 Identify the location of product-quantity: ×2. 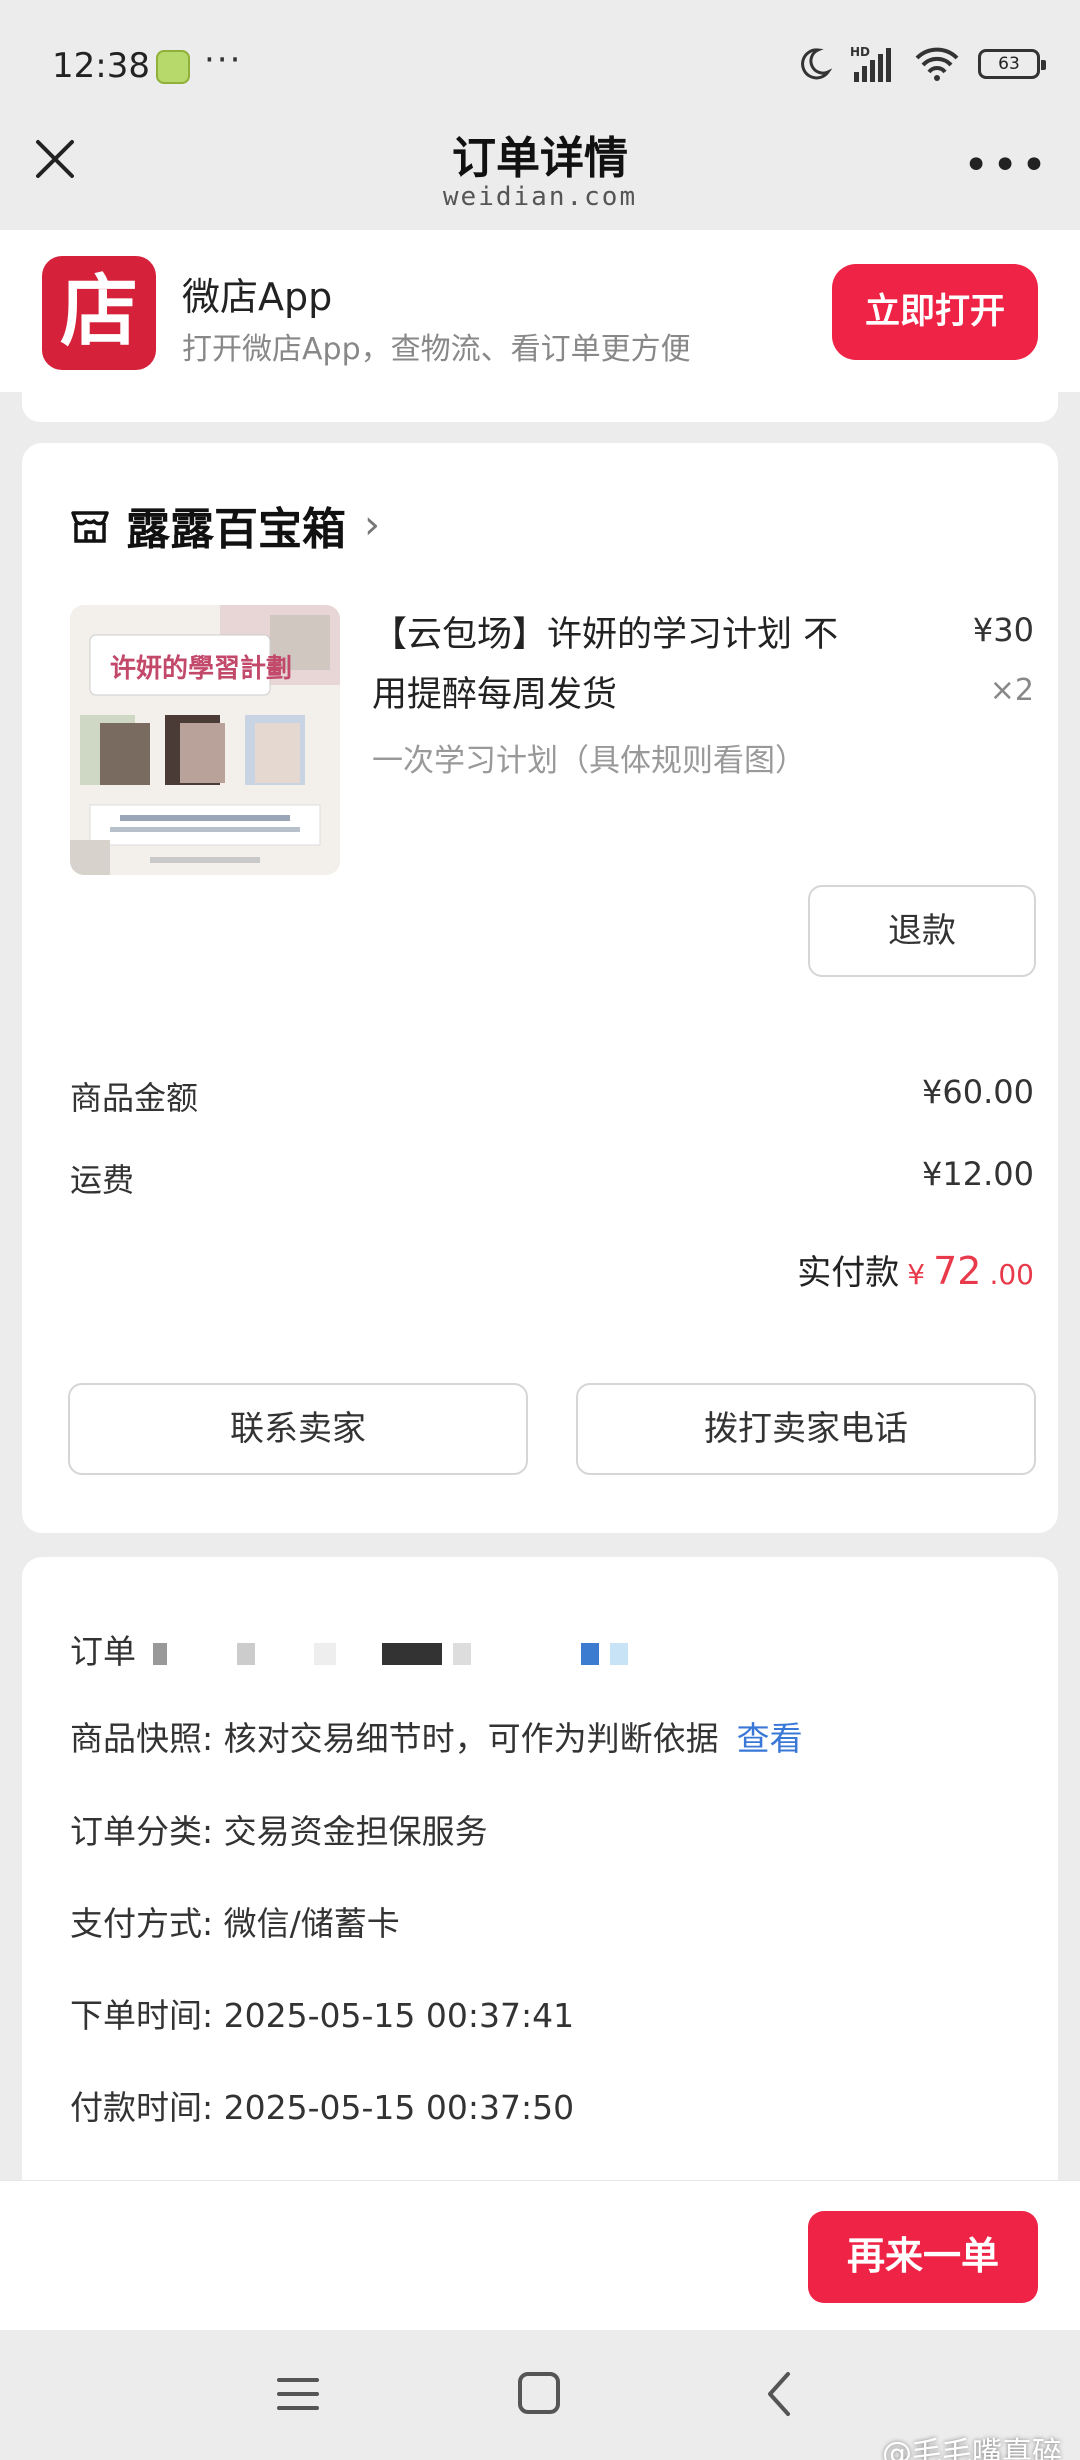
(1011, 690).